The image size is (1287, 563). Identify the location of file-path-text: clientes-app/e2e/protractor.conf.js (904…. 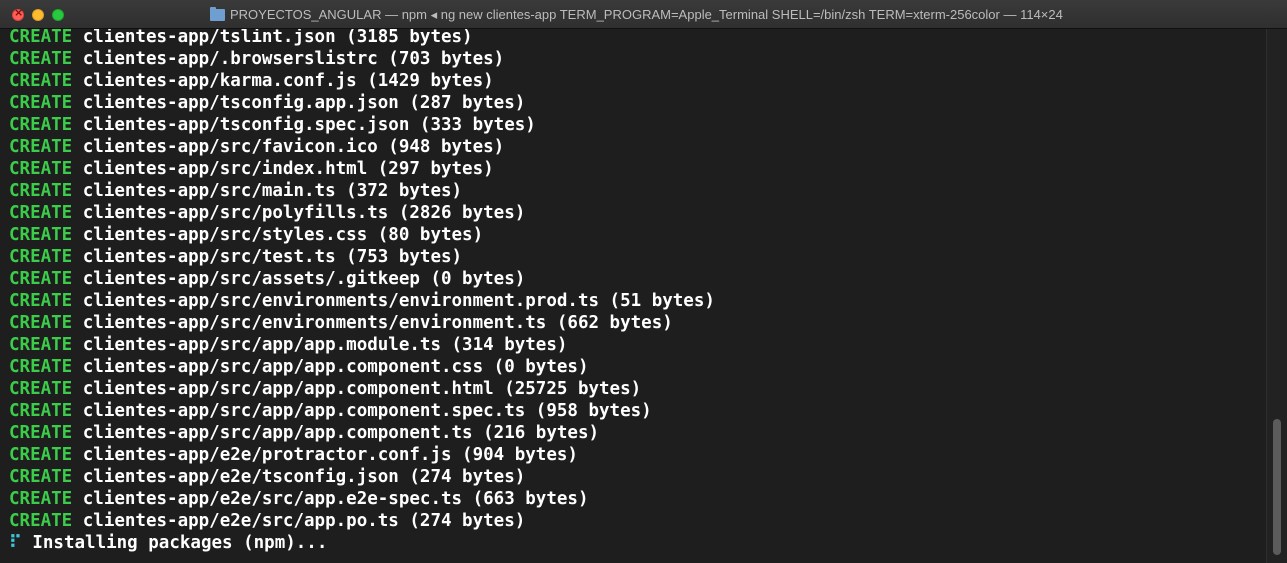
(325, 455).